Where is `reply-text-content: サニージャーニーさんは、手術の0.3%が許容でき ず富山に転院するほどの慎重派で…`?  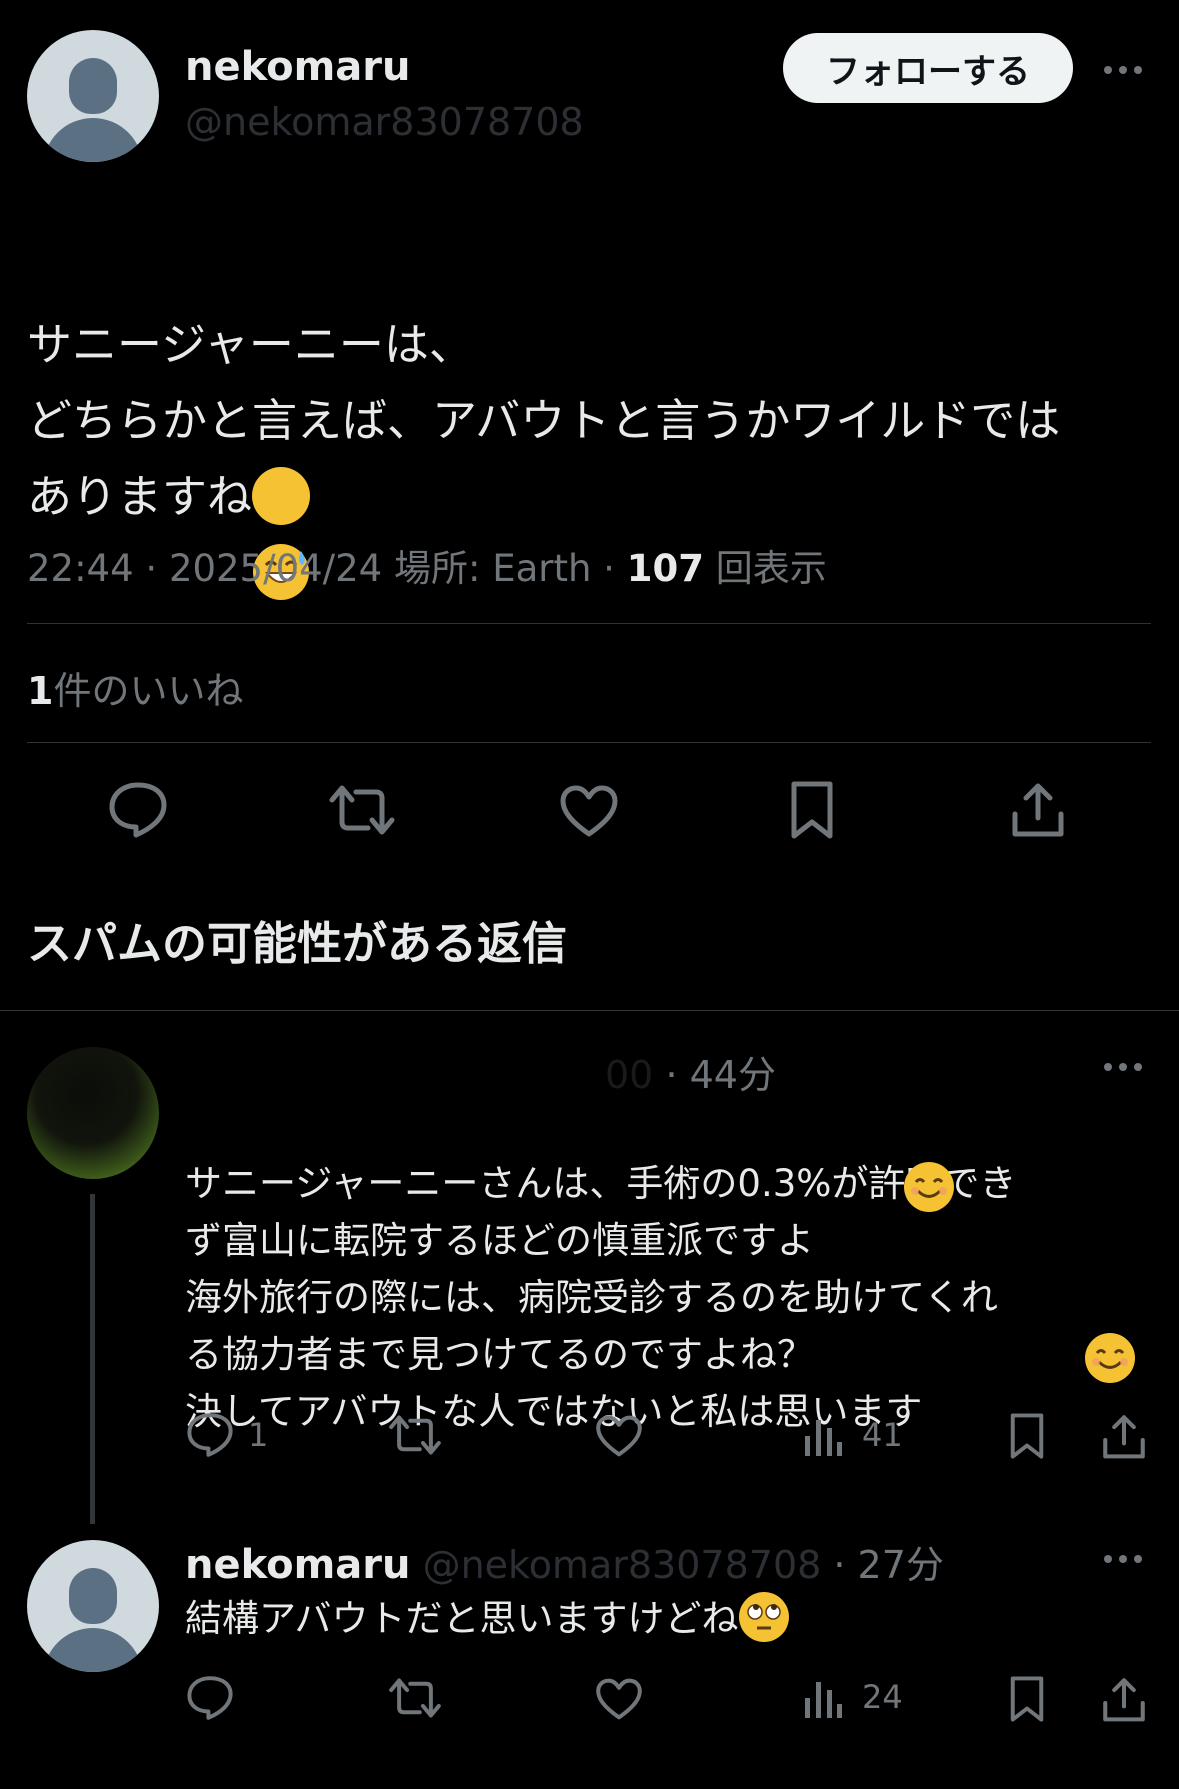
reply-text-content: サニージャーニーさんは、手術の0.3%が許容でき ず富山に転院するほどの慎重派で… is located at coordinates (601, 1297).